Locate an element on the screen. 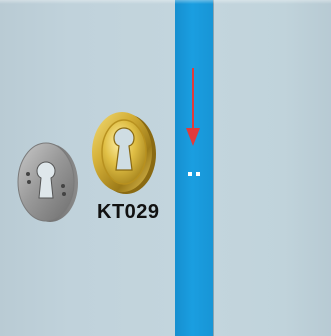  silver-escutcheon-rose is located at coordinates (47, 182).